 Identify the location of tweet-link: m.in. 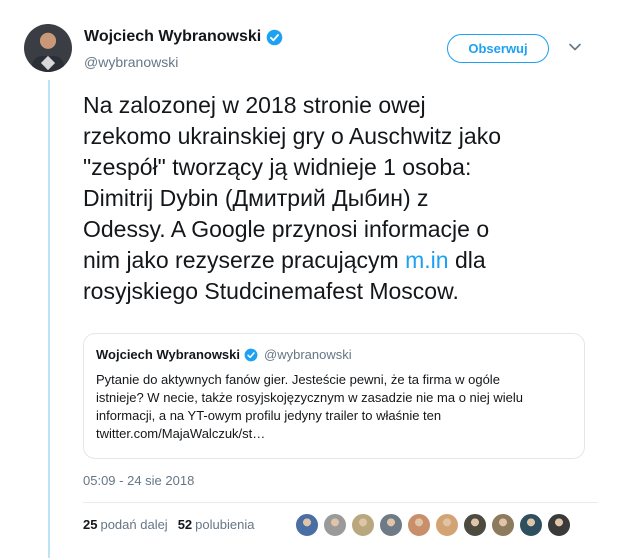
(426, 260).